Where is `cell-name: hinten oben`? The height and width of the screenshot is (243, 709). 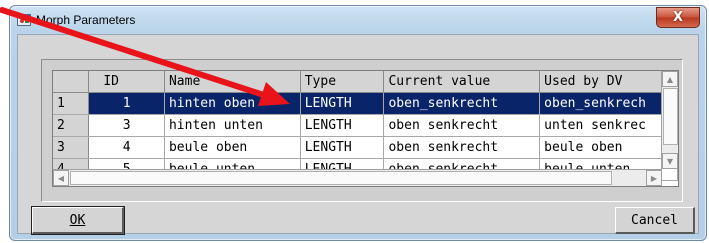
cell-name: hinten oben is located at coordinates (232, 103).